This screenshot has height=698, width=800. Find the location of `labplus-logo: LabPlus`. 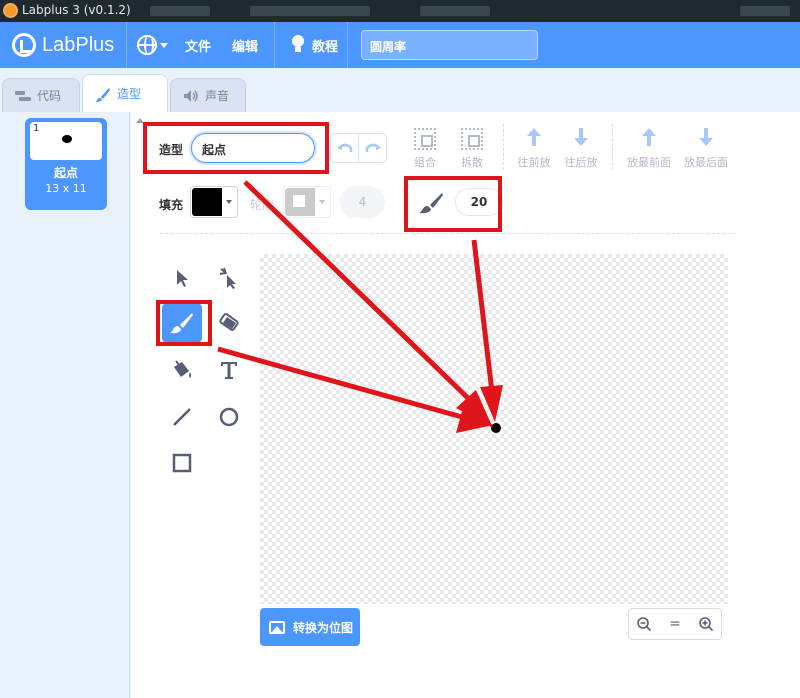

labplus-logo: LabPlus is located at coordinates (63, 45).